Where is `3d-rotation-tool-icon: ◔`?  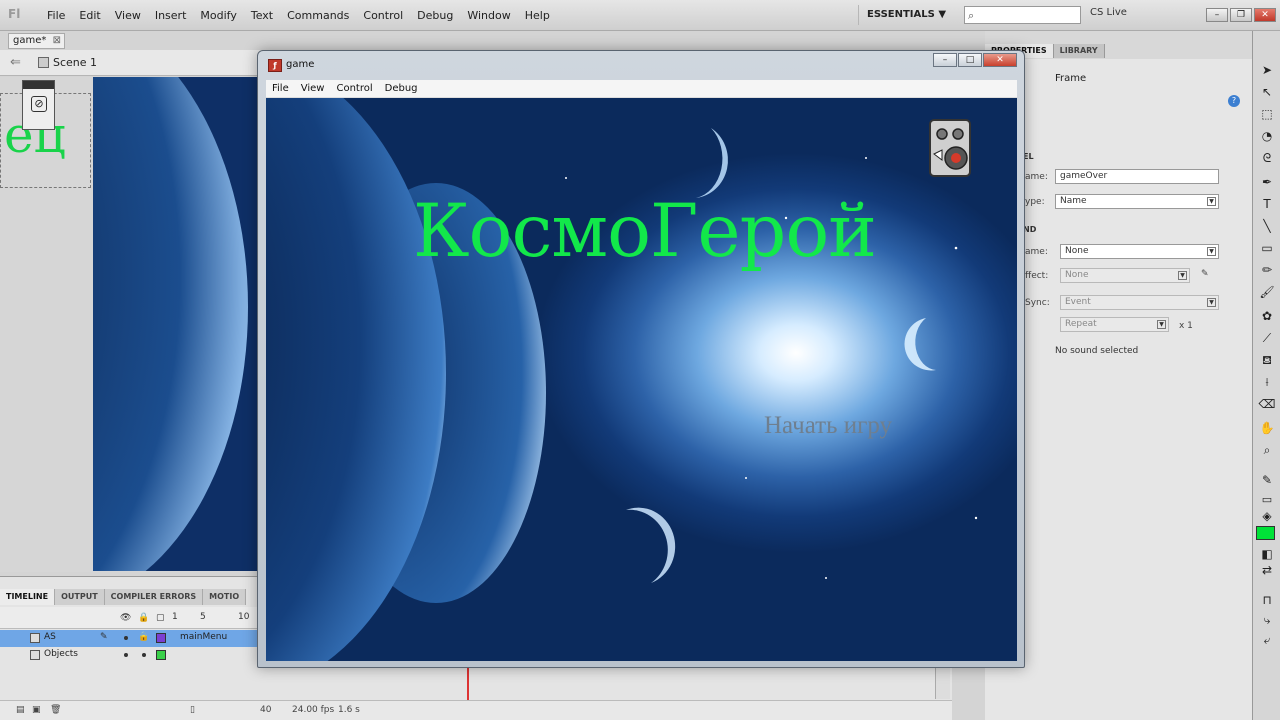
3d-rotation-tool-icon: ◔ is located at coordinates (1267, 136).